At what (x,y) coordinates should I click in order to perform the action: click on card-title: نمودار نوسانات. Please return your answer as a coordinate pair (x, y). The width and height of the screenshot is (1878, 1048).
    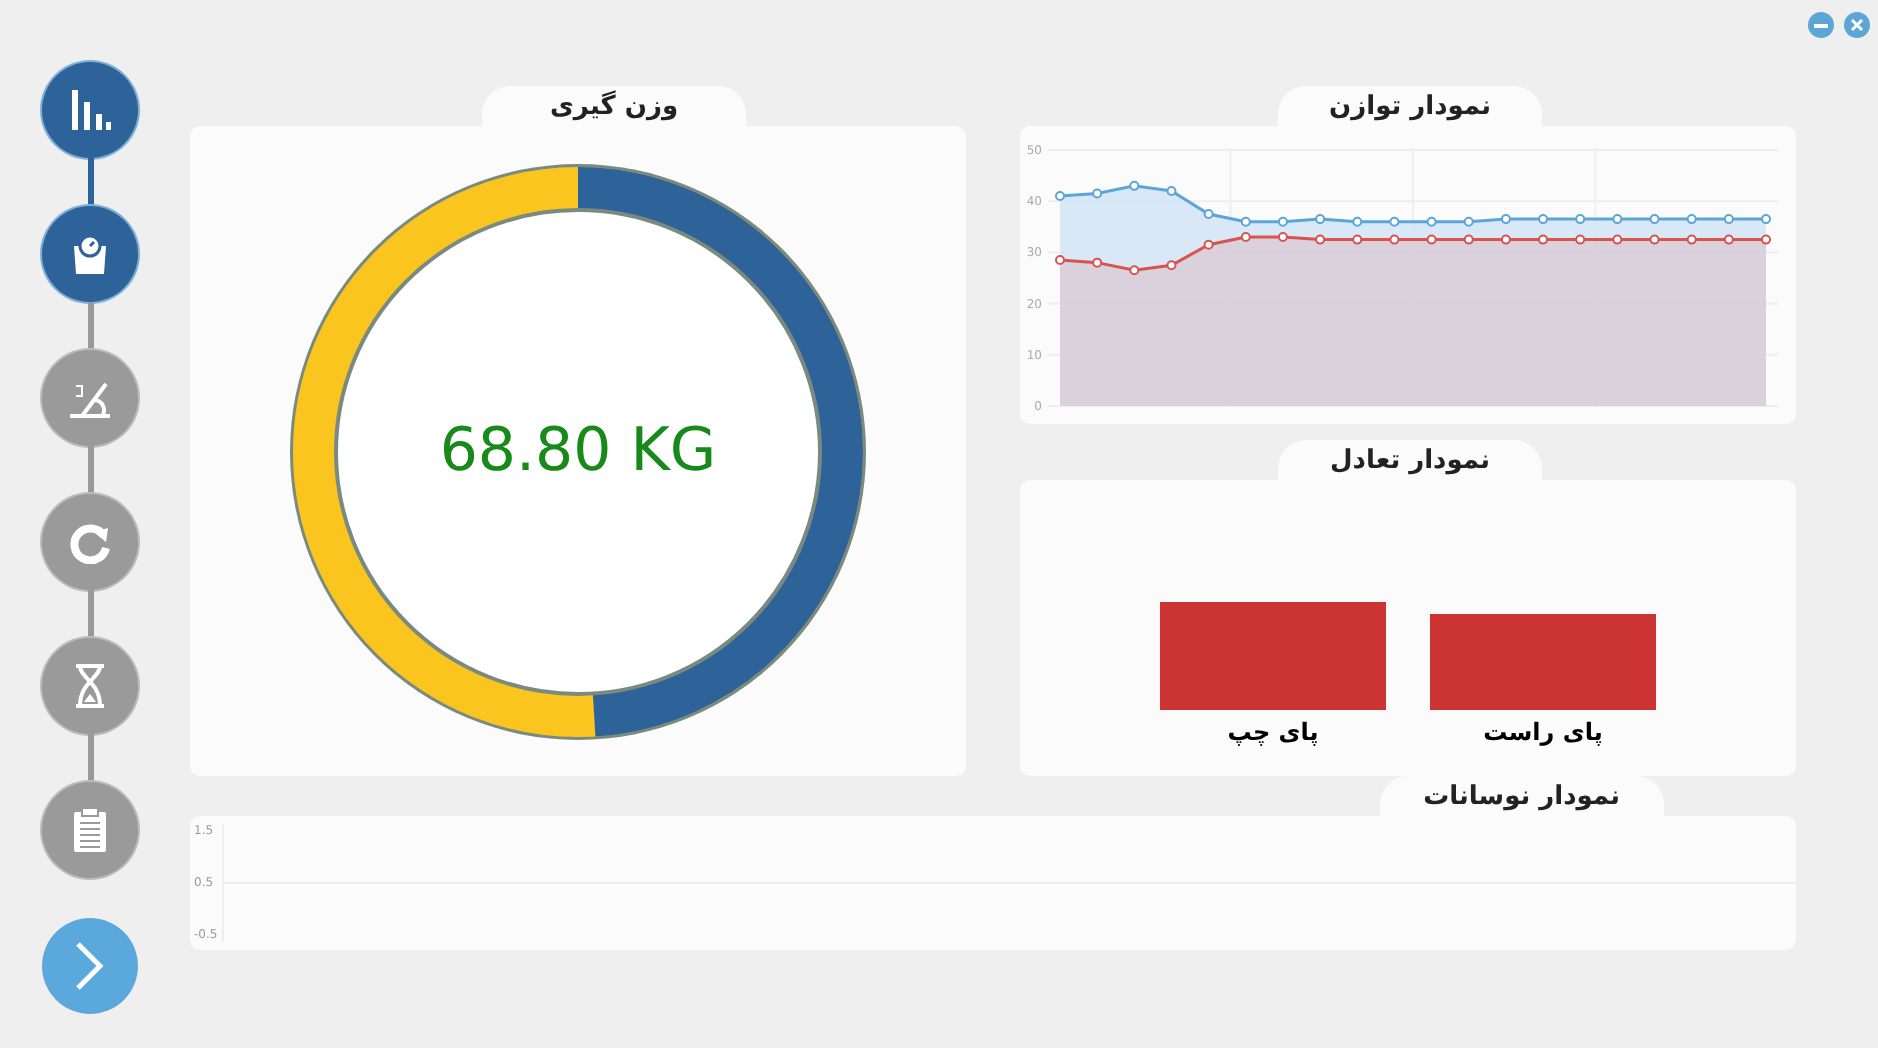
    Looking at the image, I should click on (1521, 796).